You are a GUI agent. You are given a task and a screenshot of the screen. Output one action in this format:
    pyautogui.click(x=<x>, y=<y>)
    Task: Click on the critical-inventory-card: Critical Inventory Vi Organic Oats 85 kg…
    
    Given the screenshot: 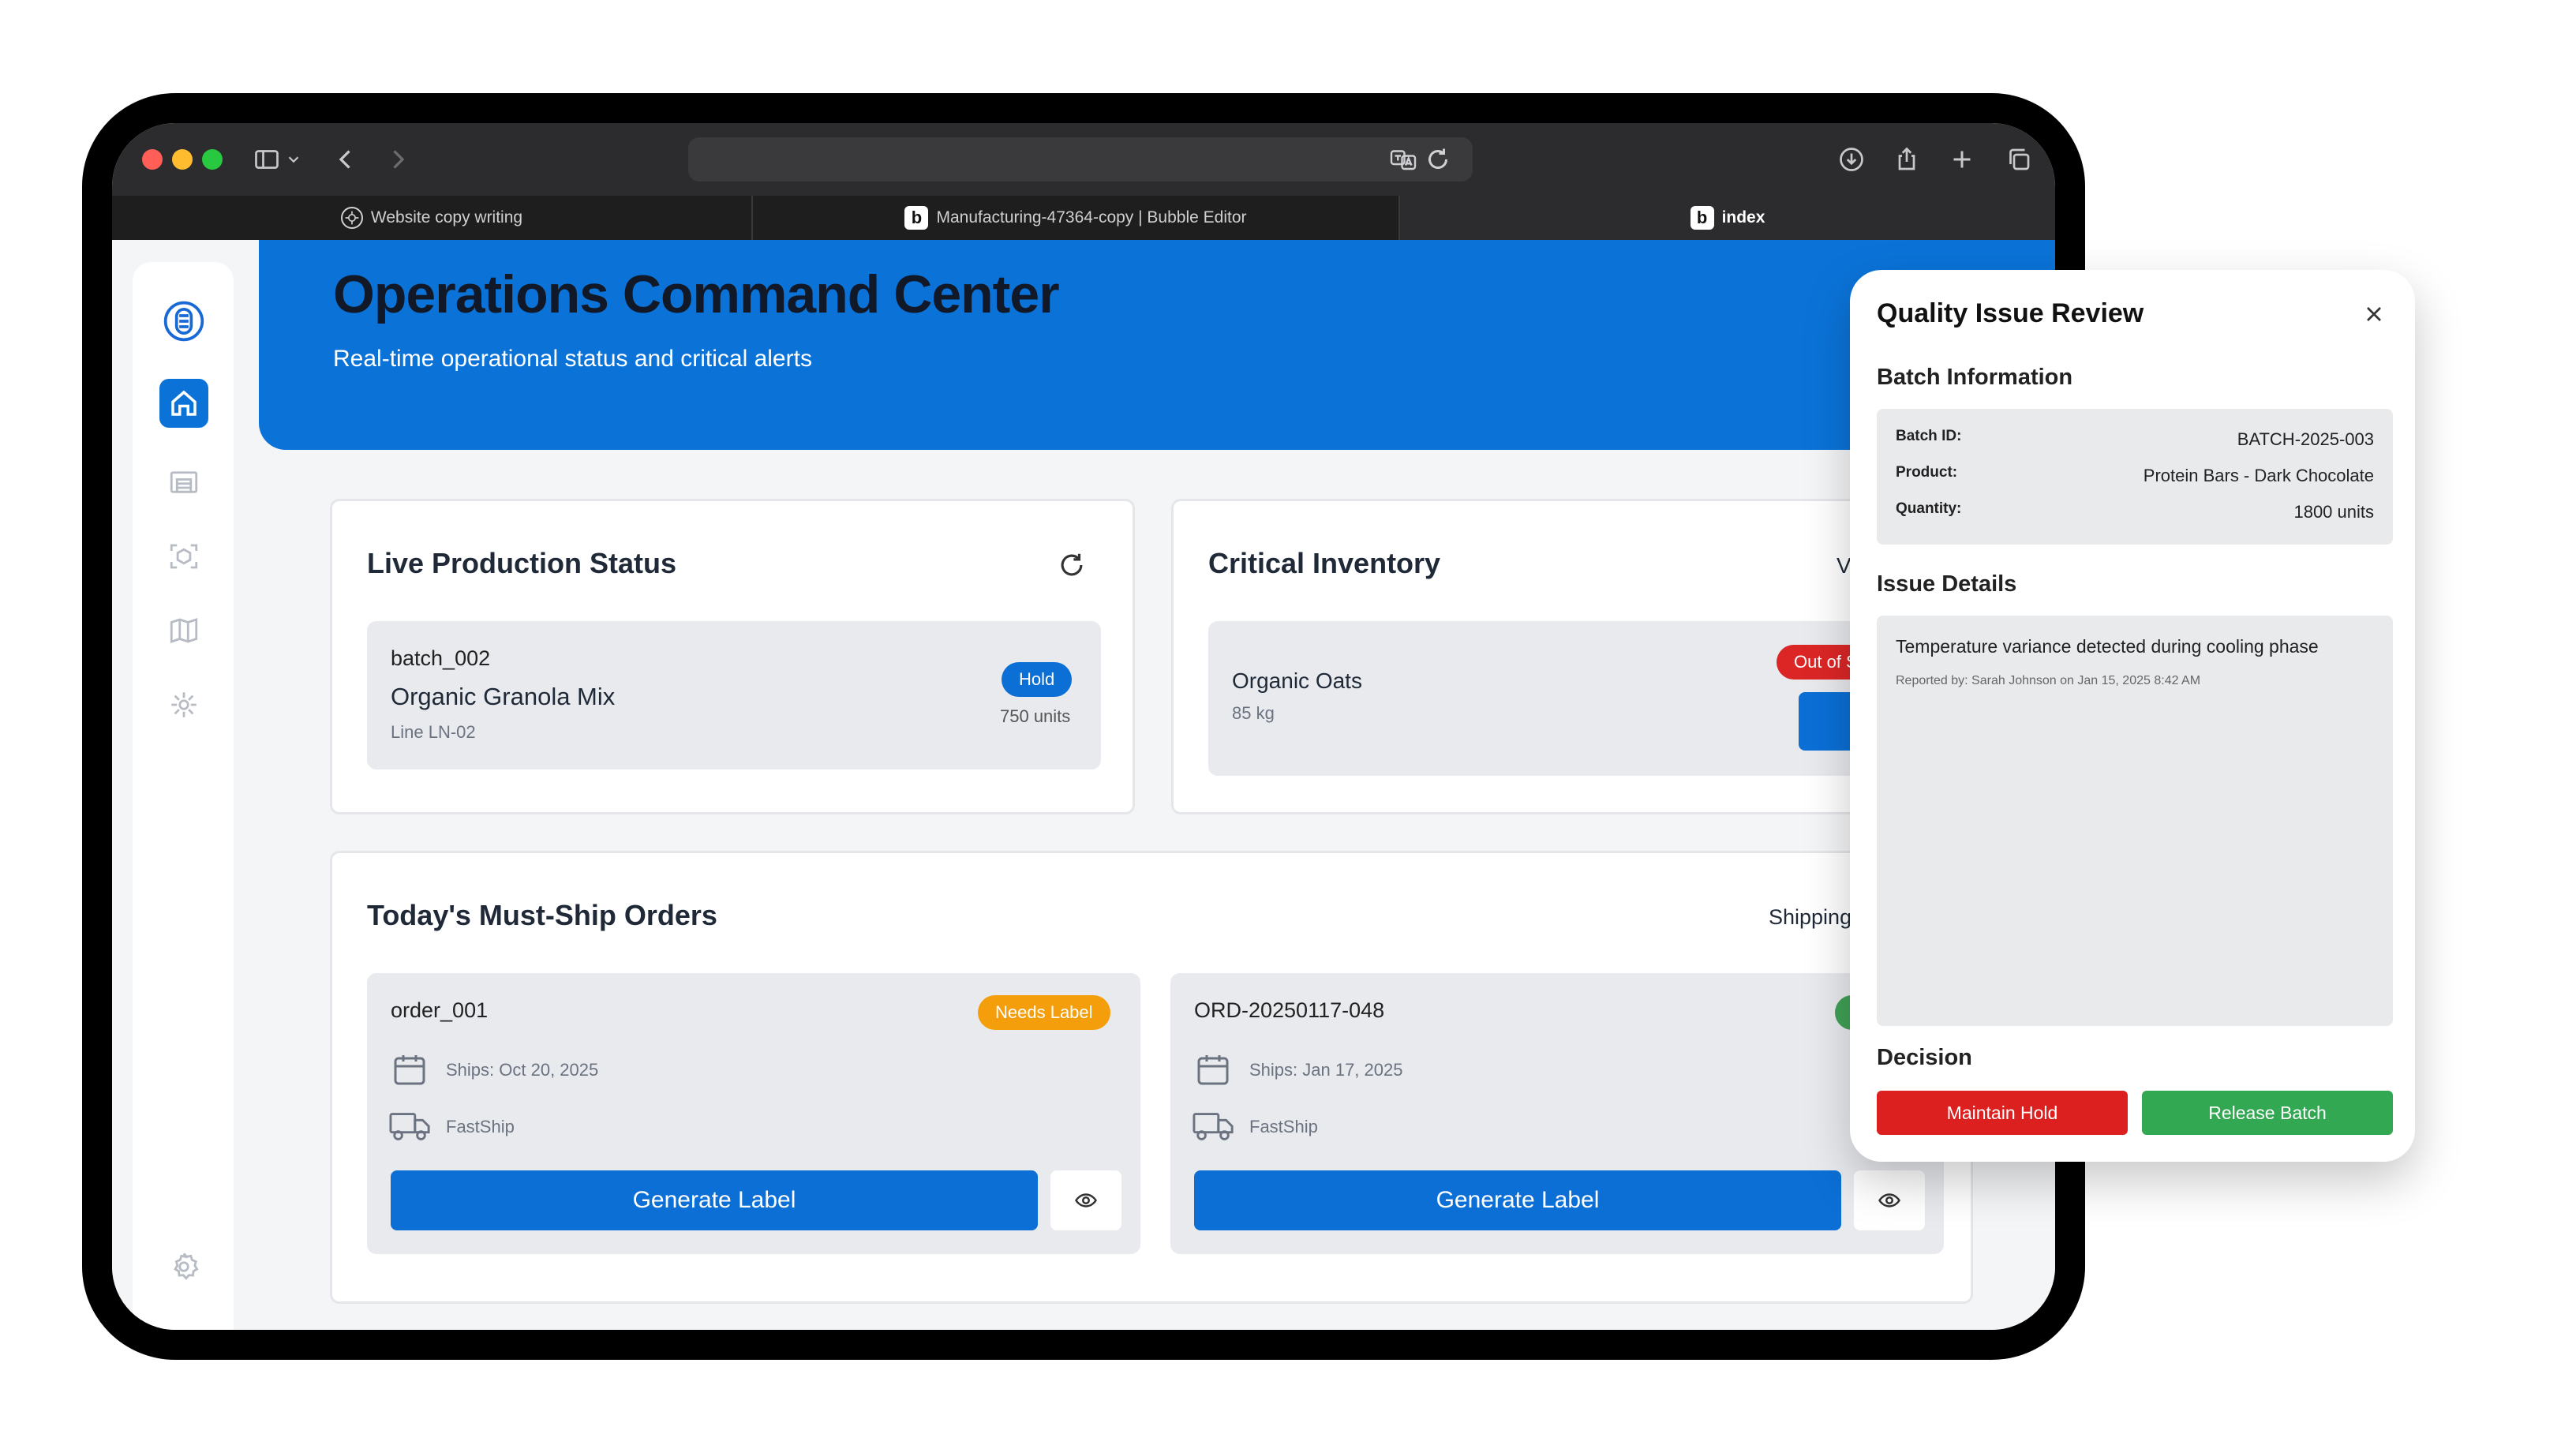 What is the action you would take?
    pyautogui.click(x=1565, y=656)
    